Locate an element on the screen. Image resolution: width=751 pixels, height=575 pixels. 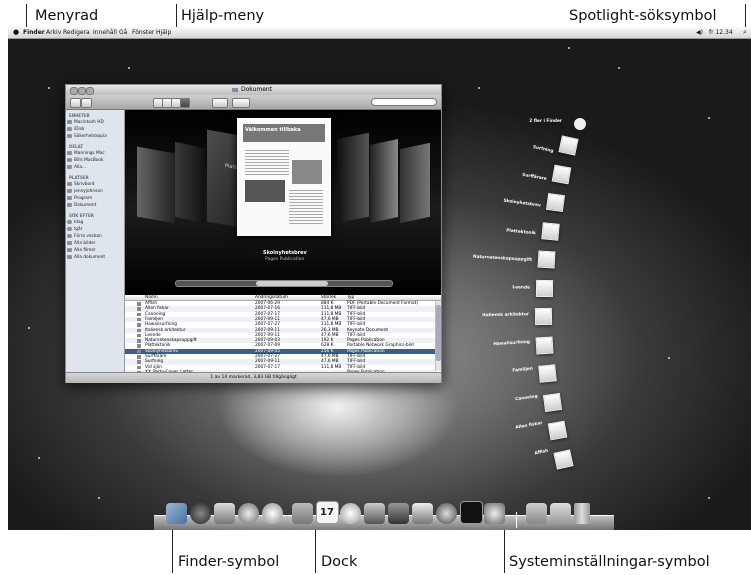
stack-item-label: Plattektonik is located at coordinates (501, 230).